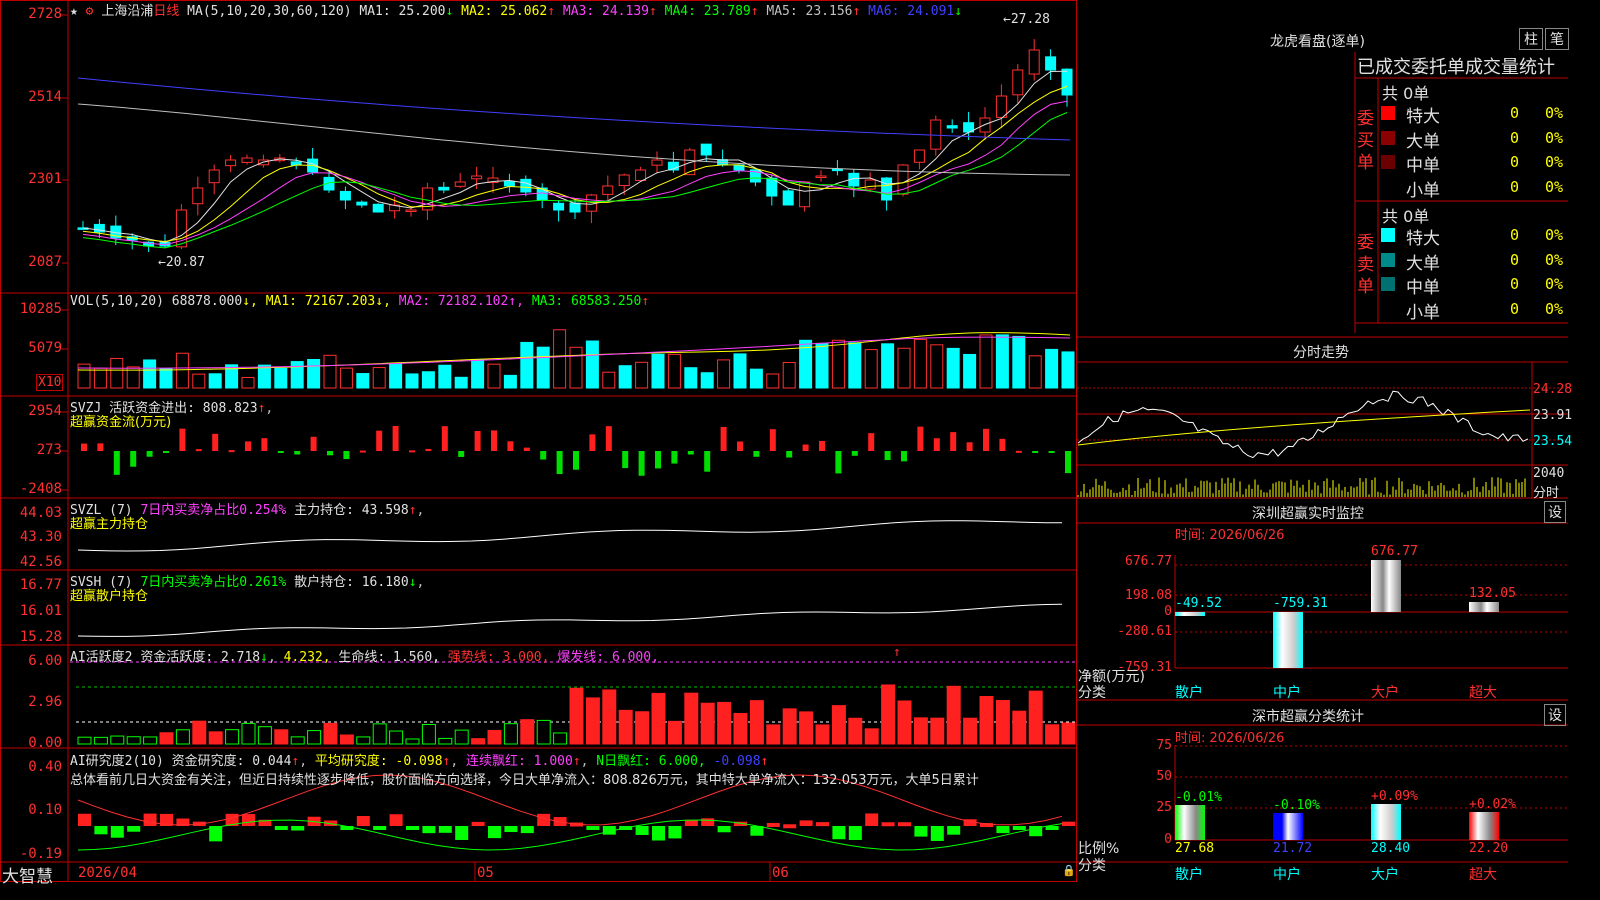 The width and height of the screenshot is (1600, 900). Describe the element at coordinates (1489, 848) in the screenshot. I see `ratio-value: 22.20` at that location.